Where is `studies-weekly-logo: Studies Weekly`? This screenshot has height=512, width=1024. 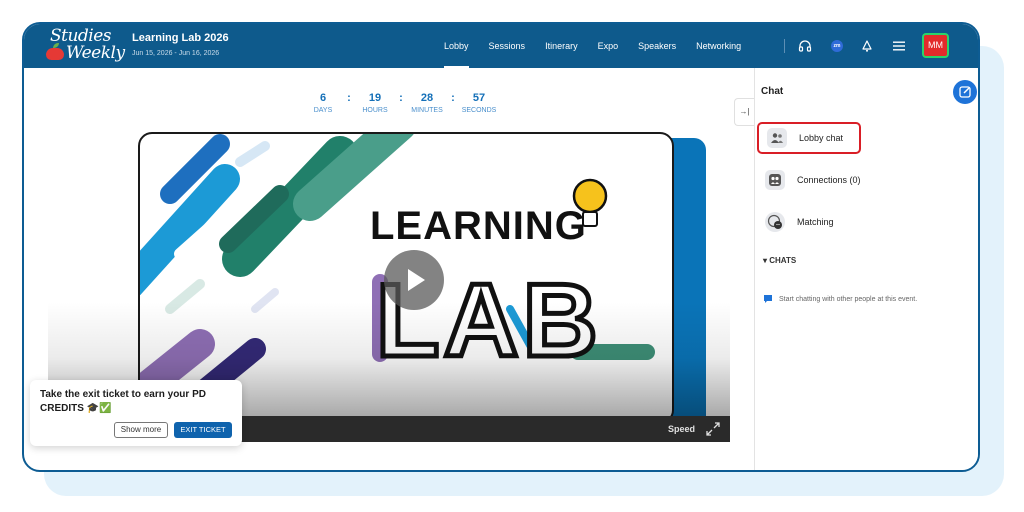
studies-weekly-logo: Studies Weekly is located at coordinates (87, 45).